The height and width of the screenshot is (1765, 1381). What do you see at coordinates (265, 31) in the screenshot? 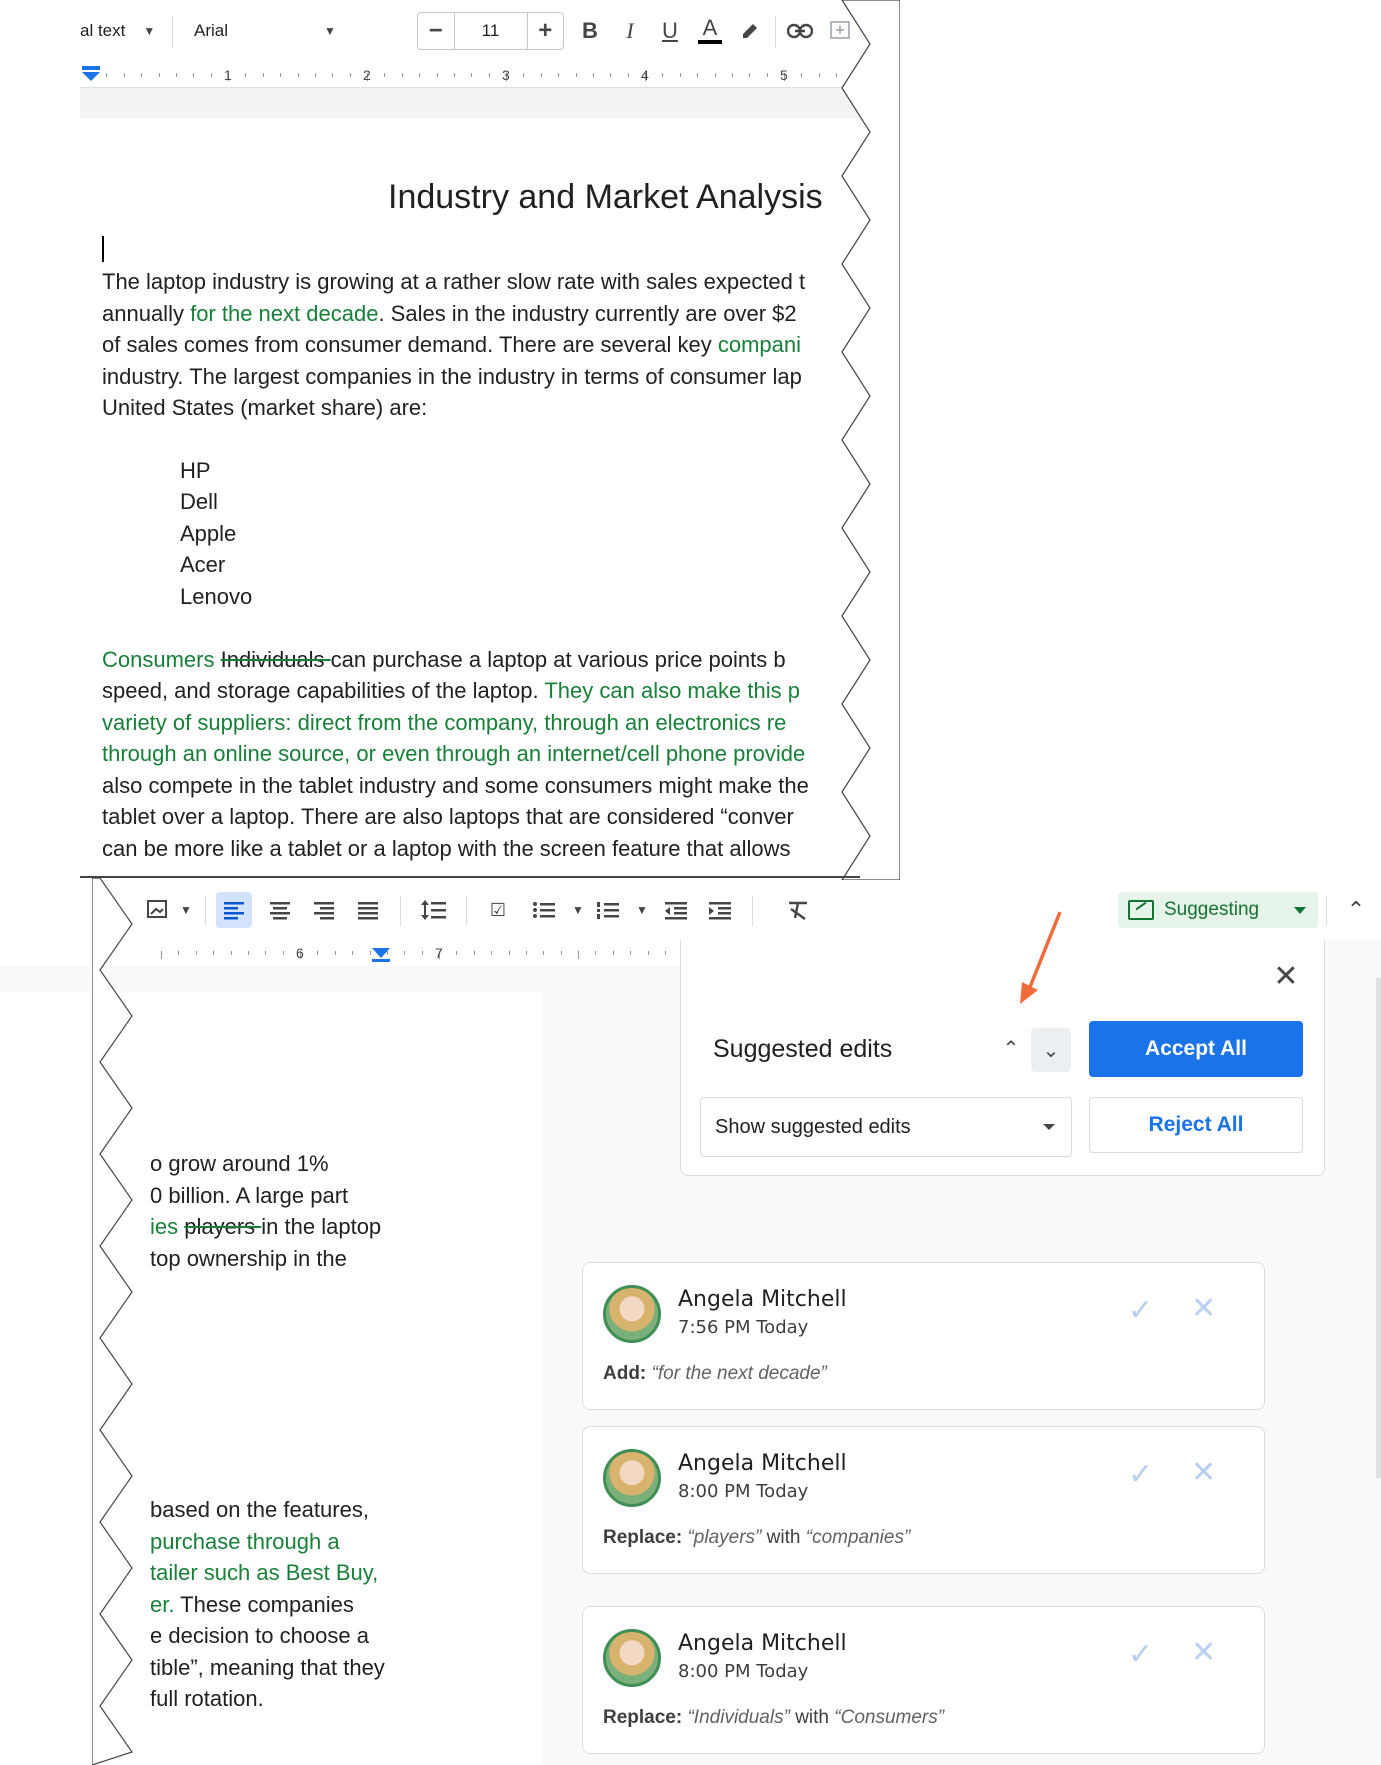
I see `font-family-dropdown: Arial ▼` at bounding box center [265, 31].